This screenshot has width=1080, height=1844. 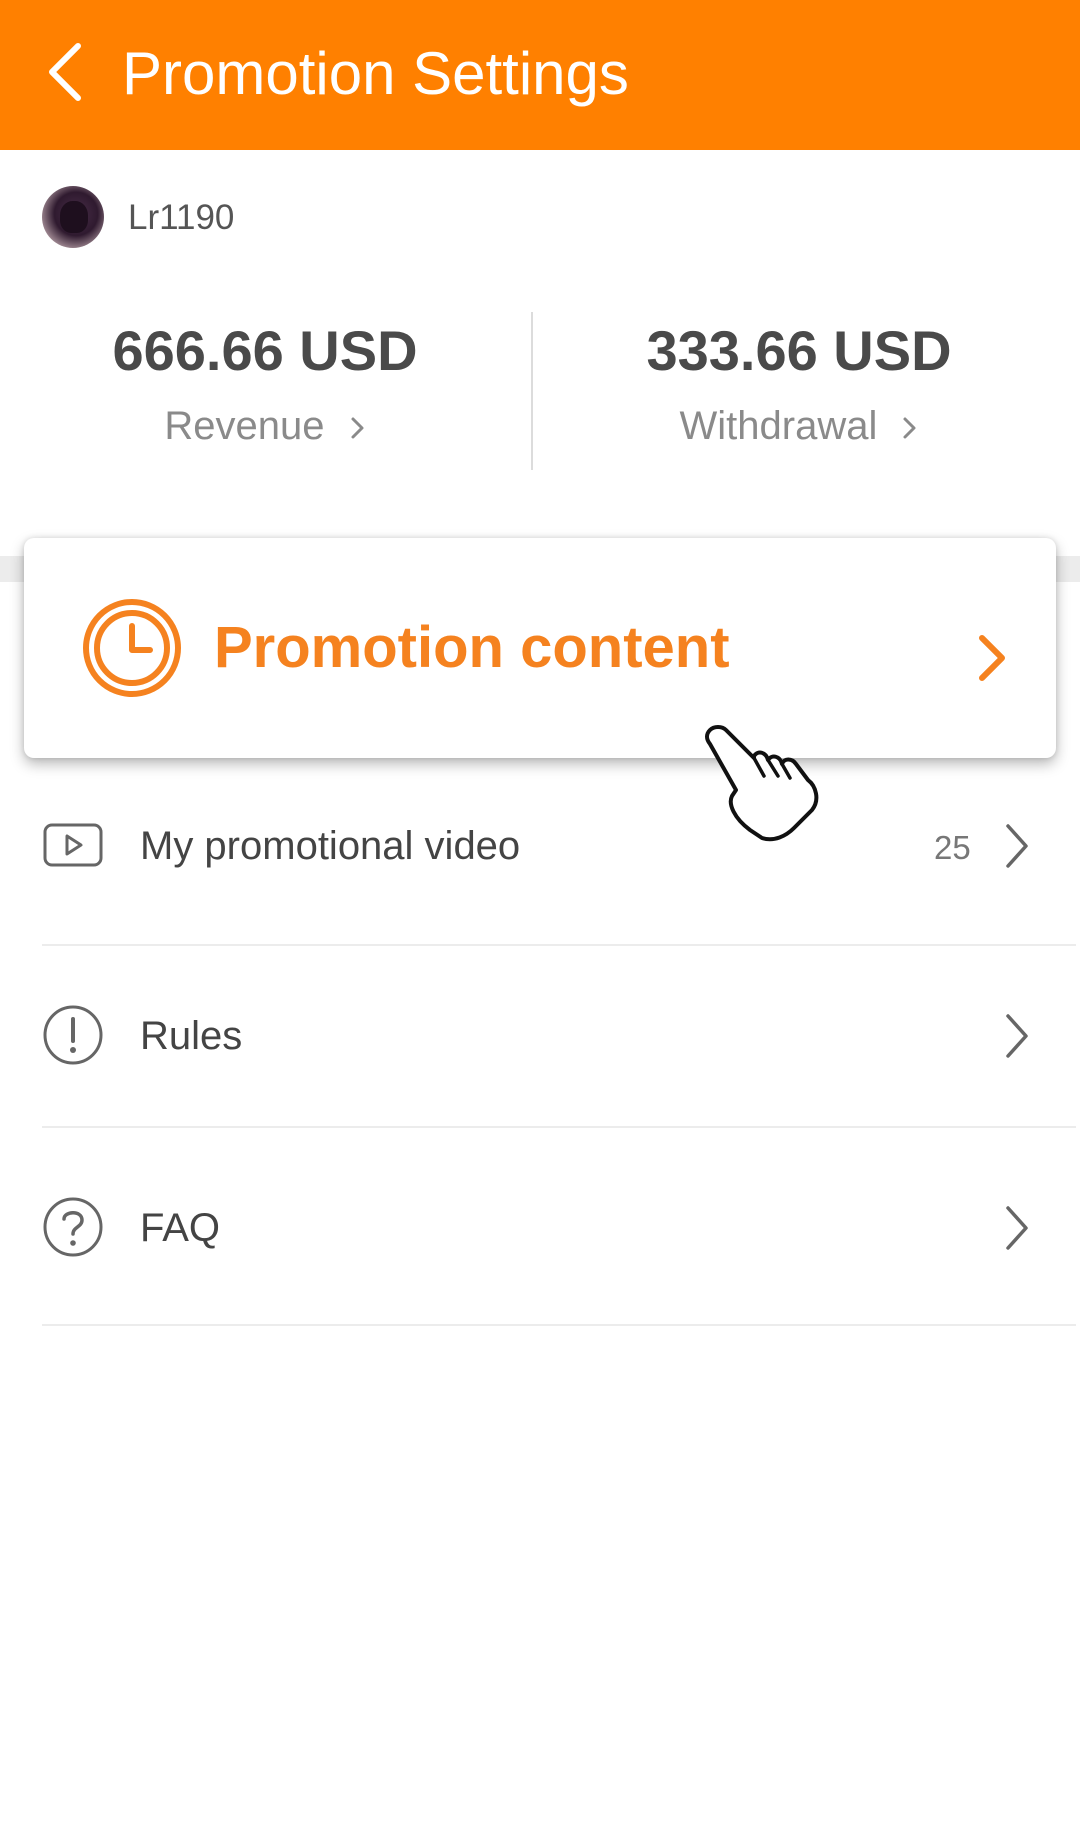 I want to click on user-info: Lr1190, so click(x=342, y=218).